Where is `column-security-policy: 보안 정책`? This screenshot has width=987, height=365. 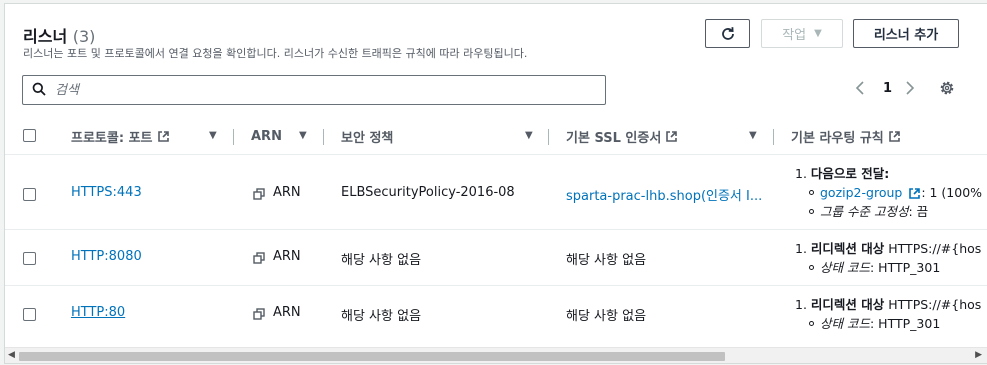
column-security-policy: 보안 정책 is located at coordinates (367, 136).